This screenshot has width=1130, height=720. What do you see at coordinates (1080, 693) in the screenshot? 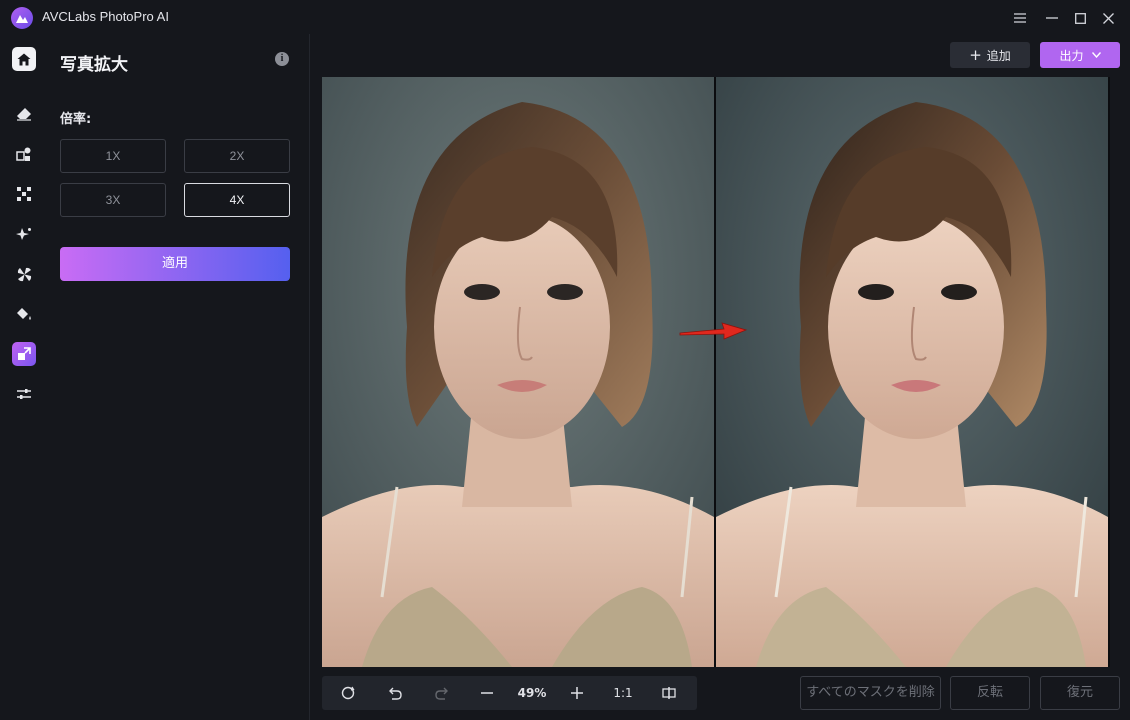
I see `restore-button: 復元` at bounding box center [1080, 693].